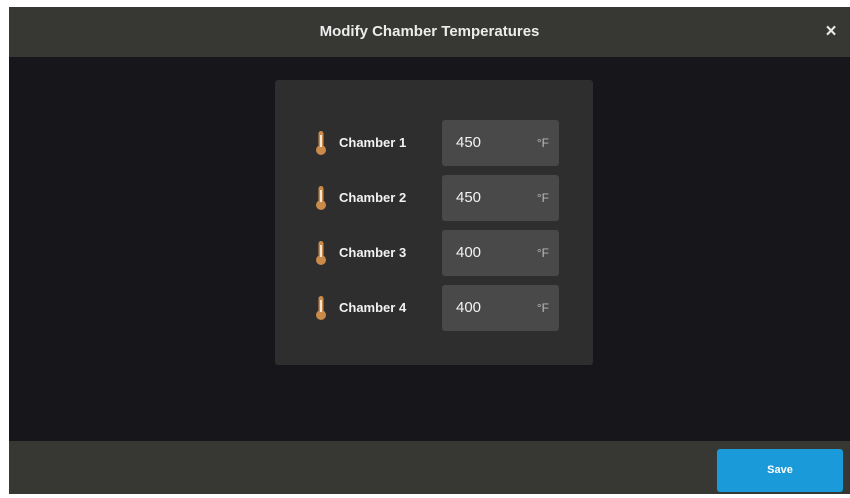 Image resolution: width=850 pixels, height=498 pixels. What do you see at coordinates (373, 142) in the screenshot?
I see `chamber-label: Chamber 1` at bounding box center [373, 142].